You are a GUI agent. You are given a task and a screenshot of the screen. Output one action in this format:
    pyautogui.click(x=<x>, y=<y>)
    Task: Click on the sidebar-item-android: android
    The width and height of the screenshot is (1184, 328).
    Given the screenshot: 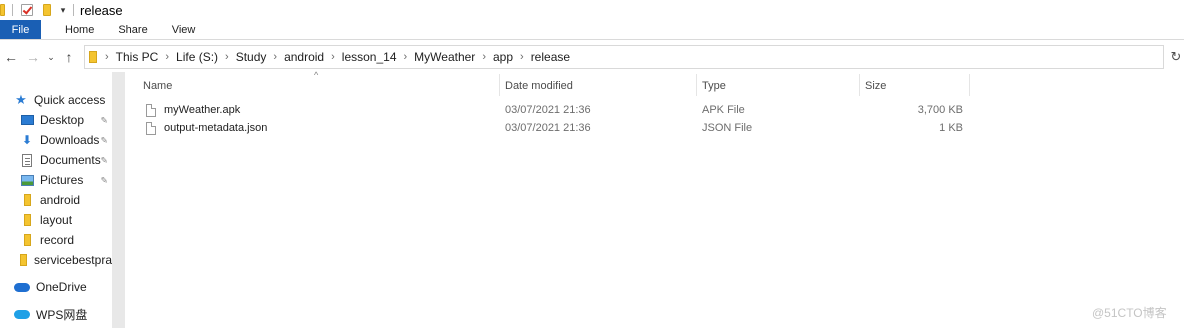 What is the action you would take?
    pyautogui.click(x=66, y=200)
    